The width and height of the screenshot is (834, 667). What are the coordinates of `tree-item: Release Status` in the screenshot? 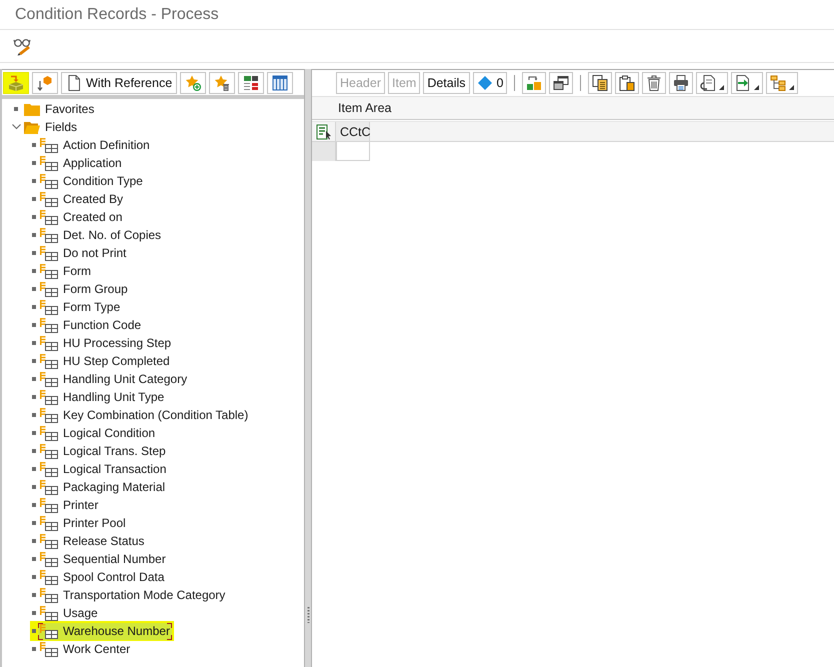 It's located at (89, 541).